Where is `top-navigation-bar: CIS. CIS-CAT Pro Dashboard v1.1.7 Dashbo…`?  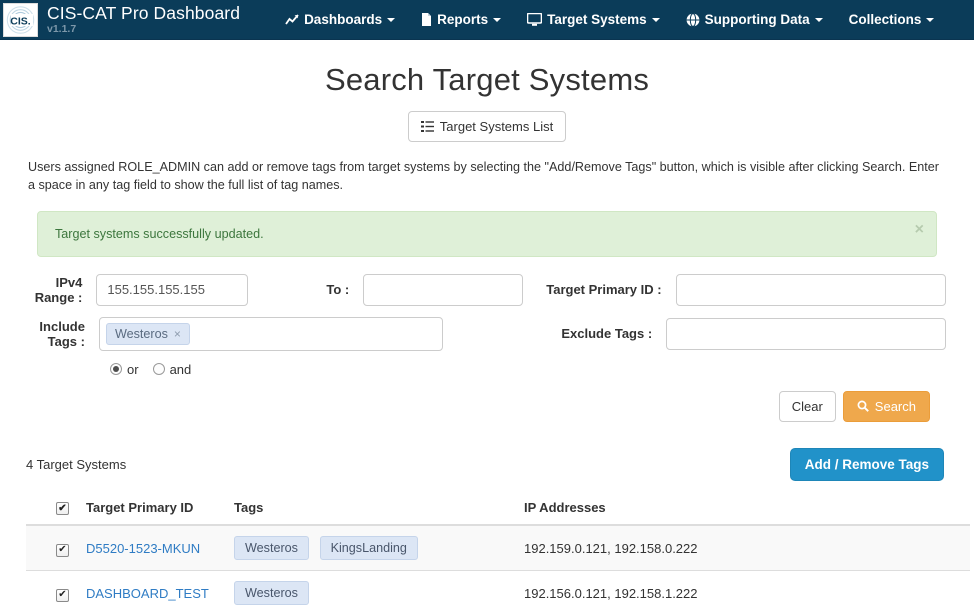 top-navigation-bar: CIS. CIS-CAT Pro Dashboard v1.1.7 Dashbo… is located at coordinates (487, 20).